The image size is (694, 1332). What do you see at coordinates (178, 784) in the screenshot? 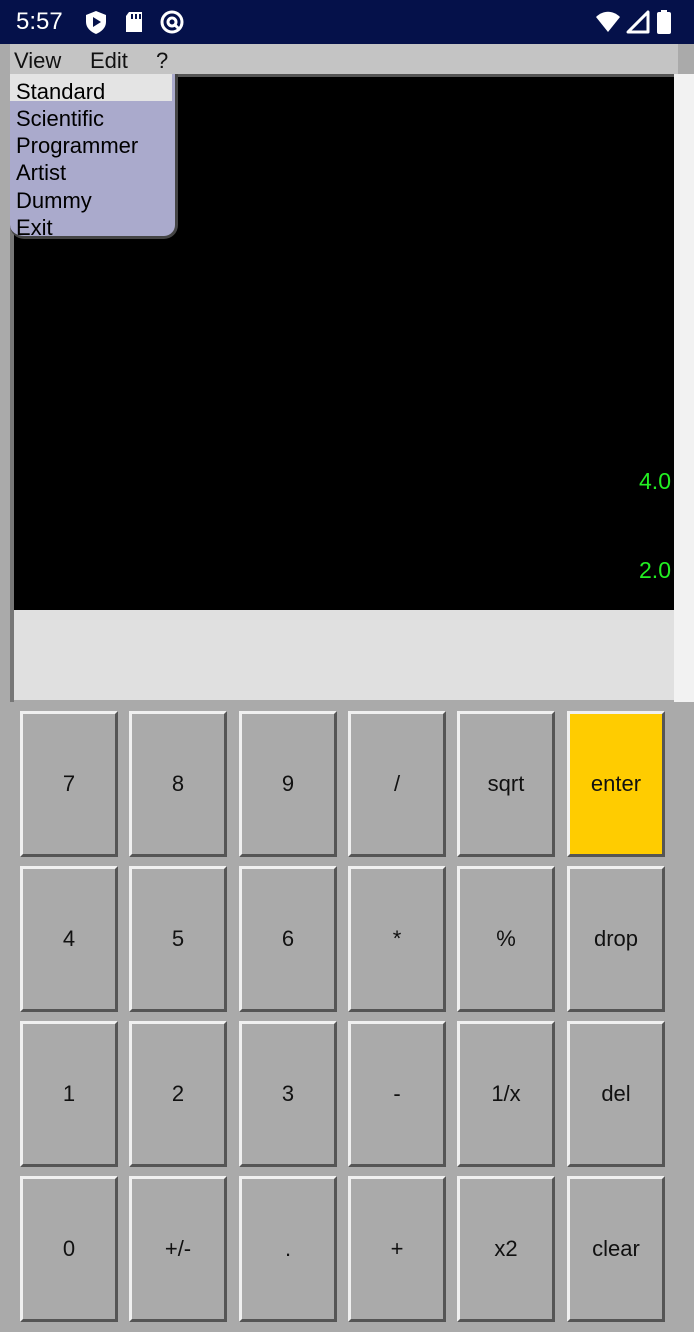
I see `key-8: 8` at bounding box center [178, 784].